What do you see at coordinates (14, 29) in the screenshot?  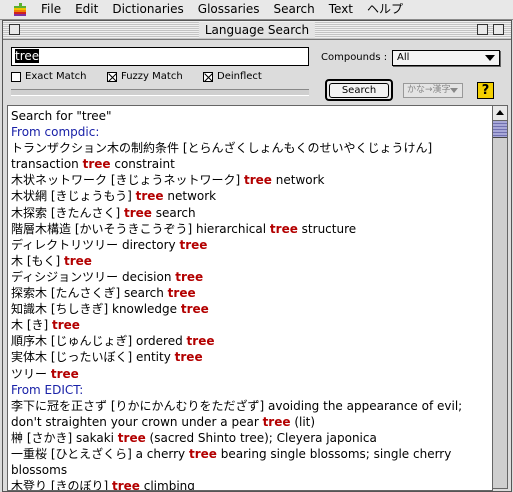 I see `close-box-icon` at bounding box center [14, 29].